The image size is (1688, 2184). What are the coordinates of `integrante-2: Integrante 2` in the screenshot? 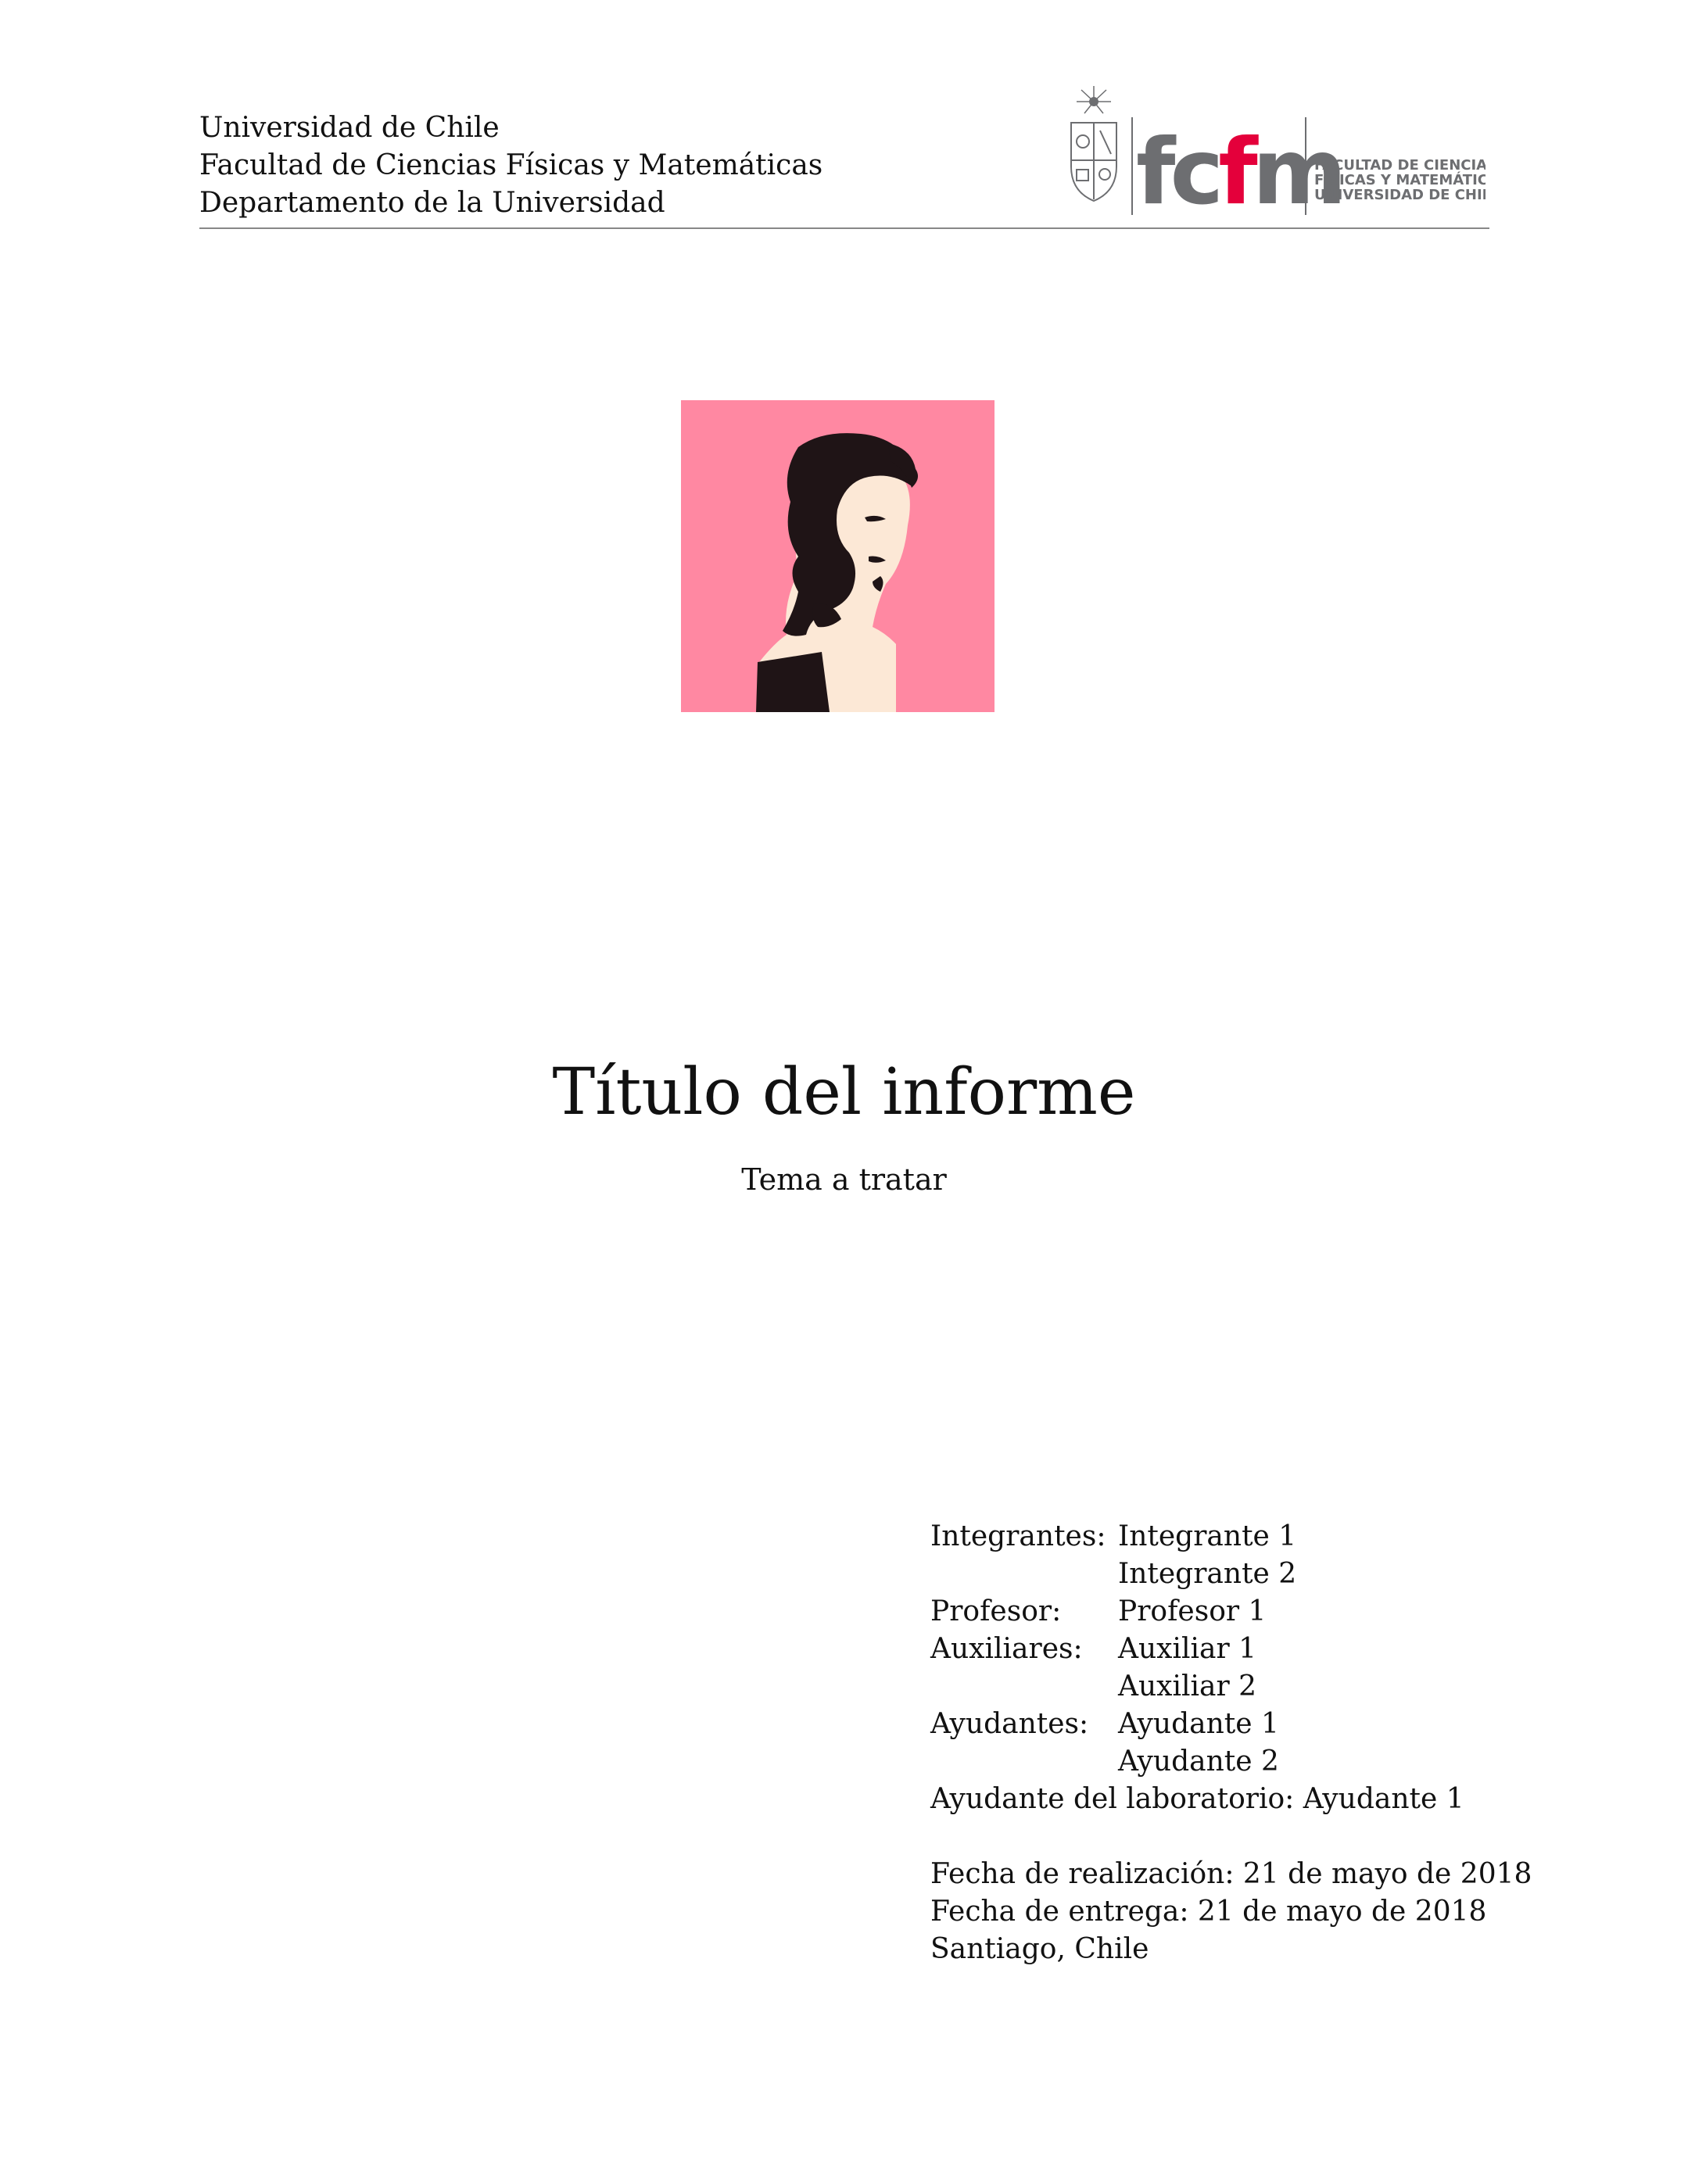 It's located at (1208, 1574).